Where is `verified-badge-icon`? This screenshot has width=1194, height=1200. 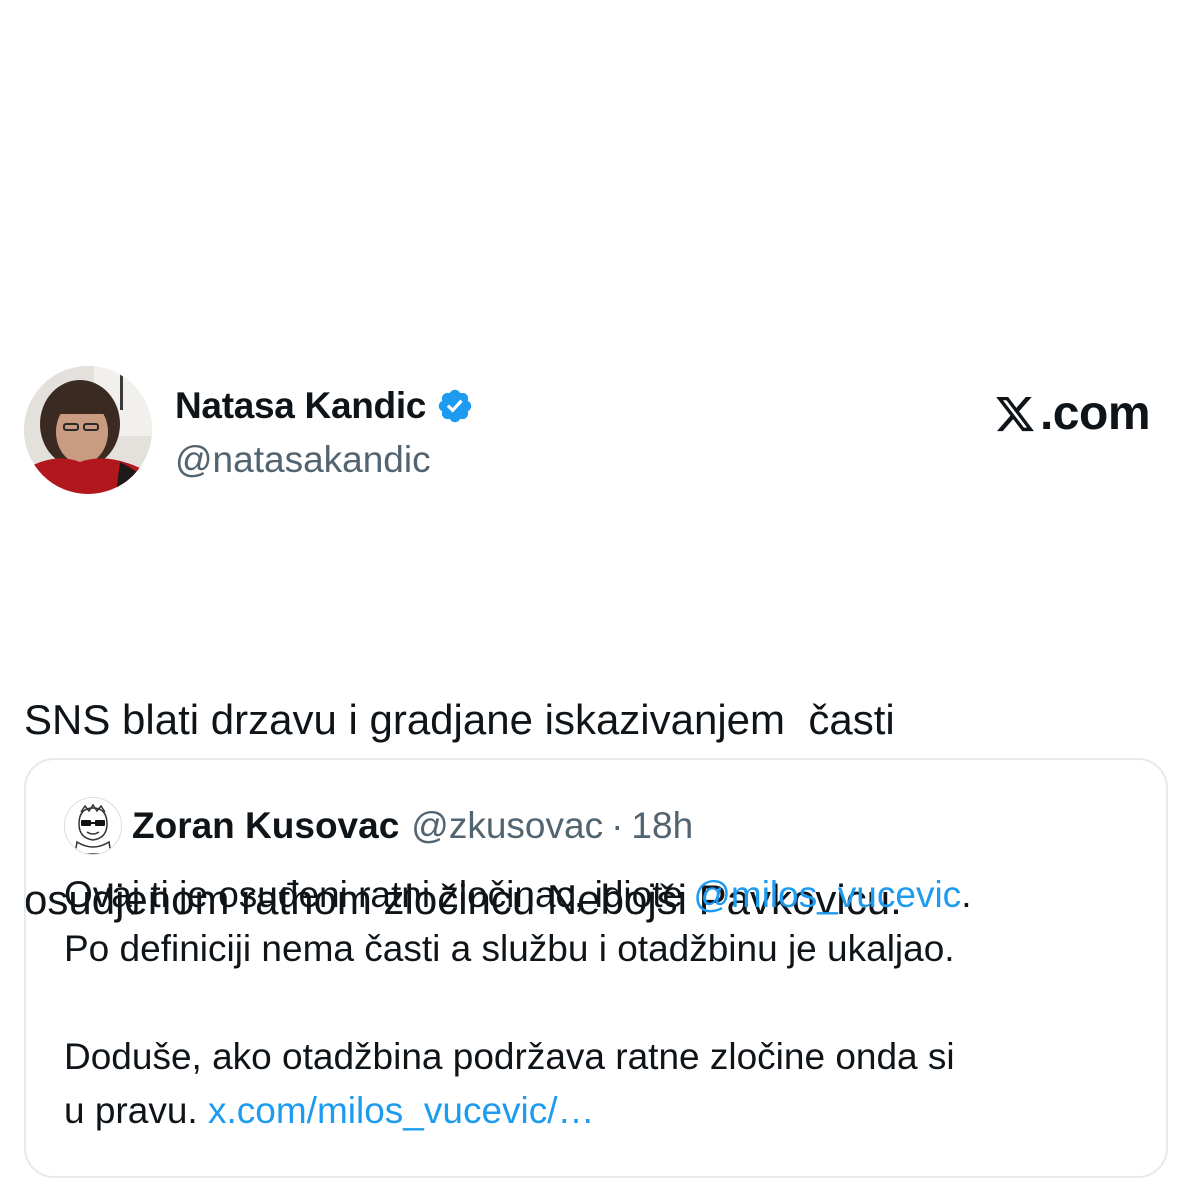 verified-badge-icon is located at coordinates (455, 406).